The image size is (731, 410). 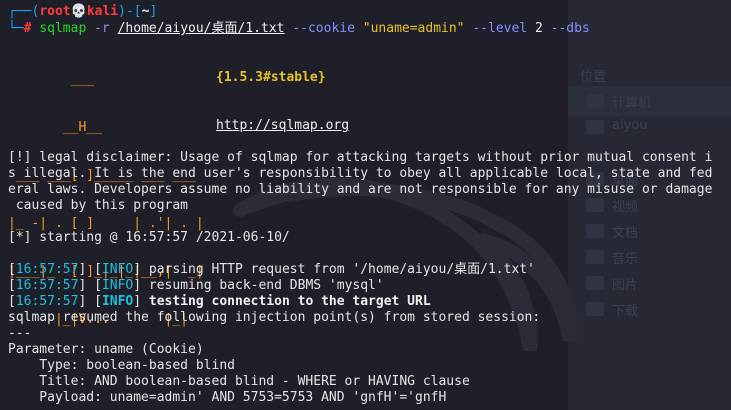 I want to click on parameter-line: Parameter: uname (Cookie), so click(x=106, y=349).